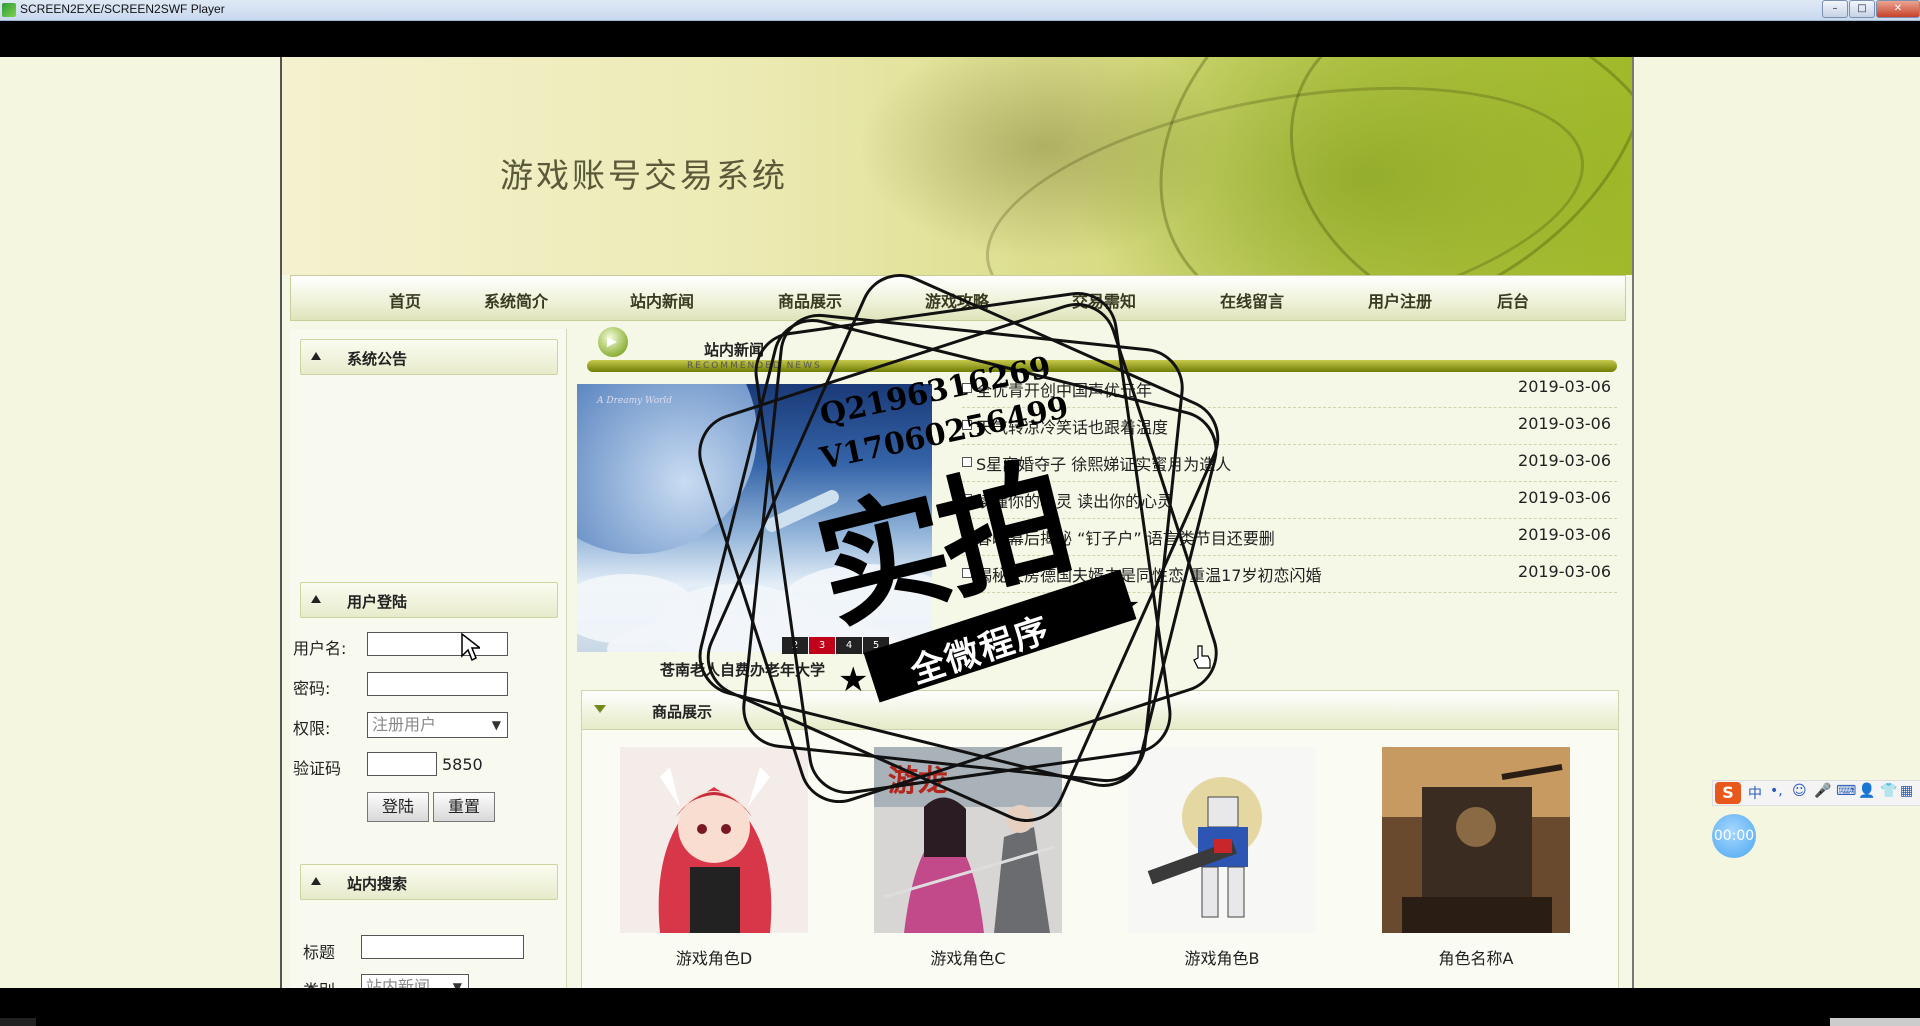 The width and height of the screenshot is (1920, 1026). What do you see at coordinates (1222, 840) in the screenshot?
I see `product-image-mecha` at bounding box center [1222, 840].